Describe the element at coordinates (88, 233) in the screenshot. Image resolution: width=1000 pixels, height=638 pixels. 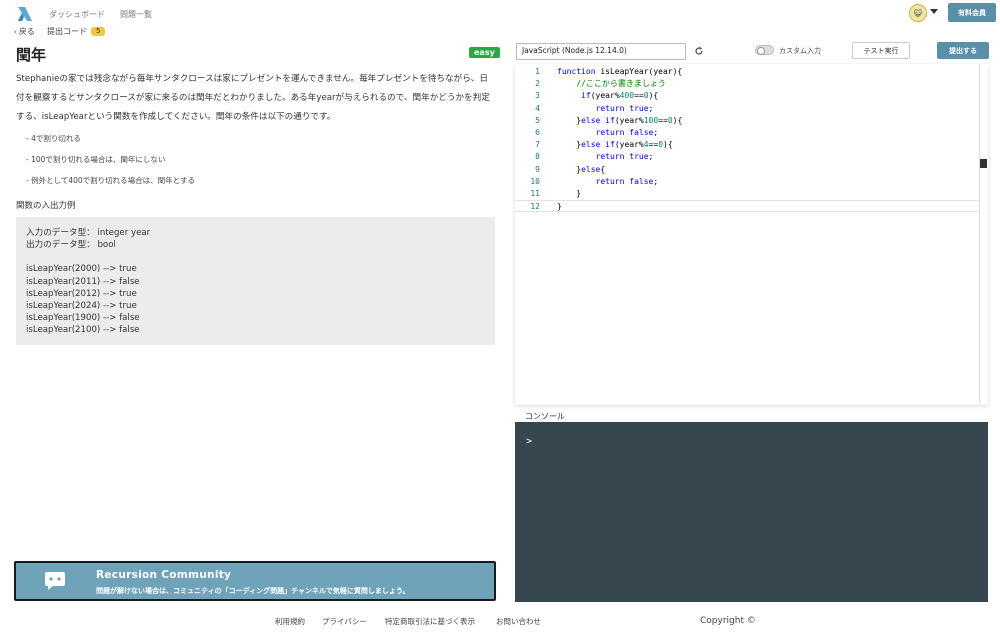
I see `input-type: 入力のデータ型： integer year` at that location.